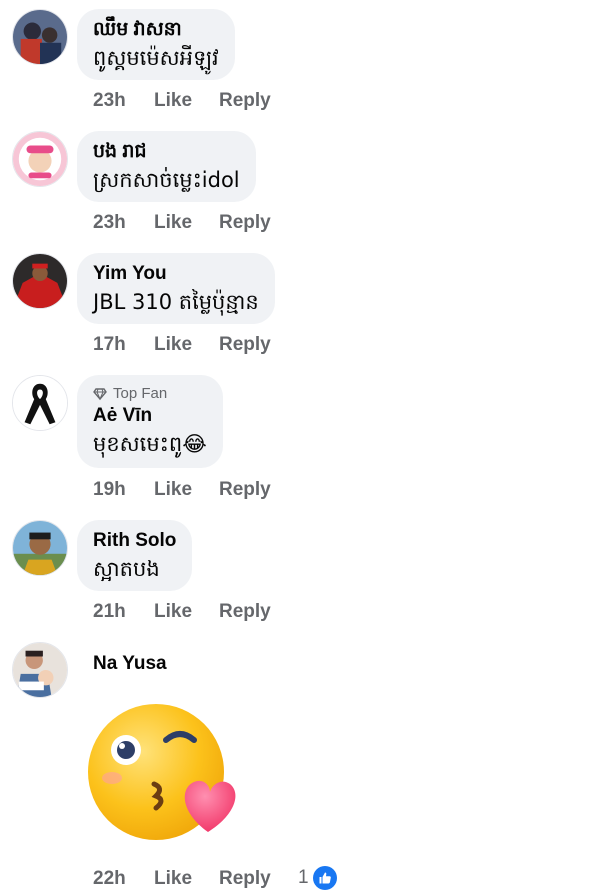 This screenshot has width=595, height=896. What do you see at coordinates (150, 444) in the screenshot?
I see `comment-text: មុខសមេះពូ😂` at bounding box center [150, 444].